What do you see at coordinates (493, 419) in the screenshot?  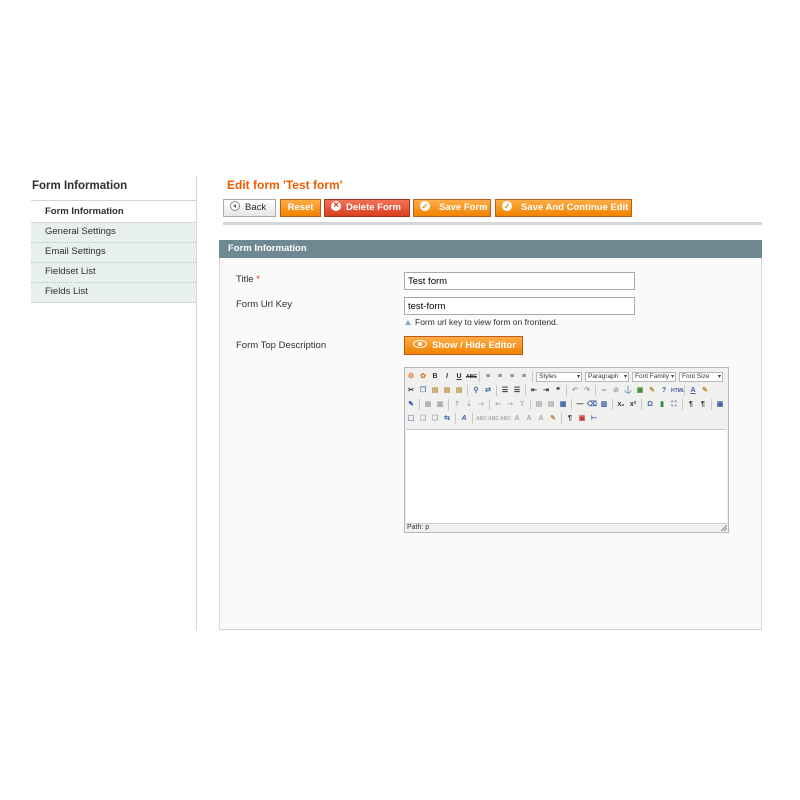 I see `acronym-icon: ABC` at bounding box center [493, 419].